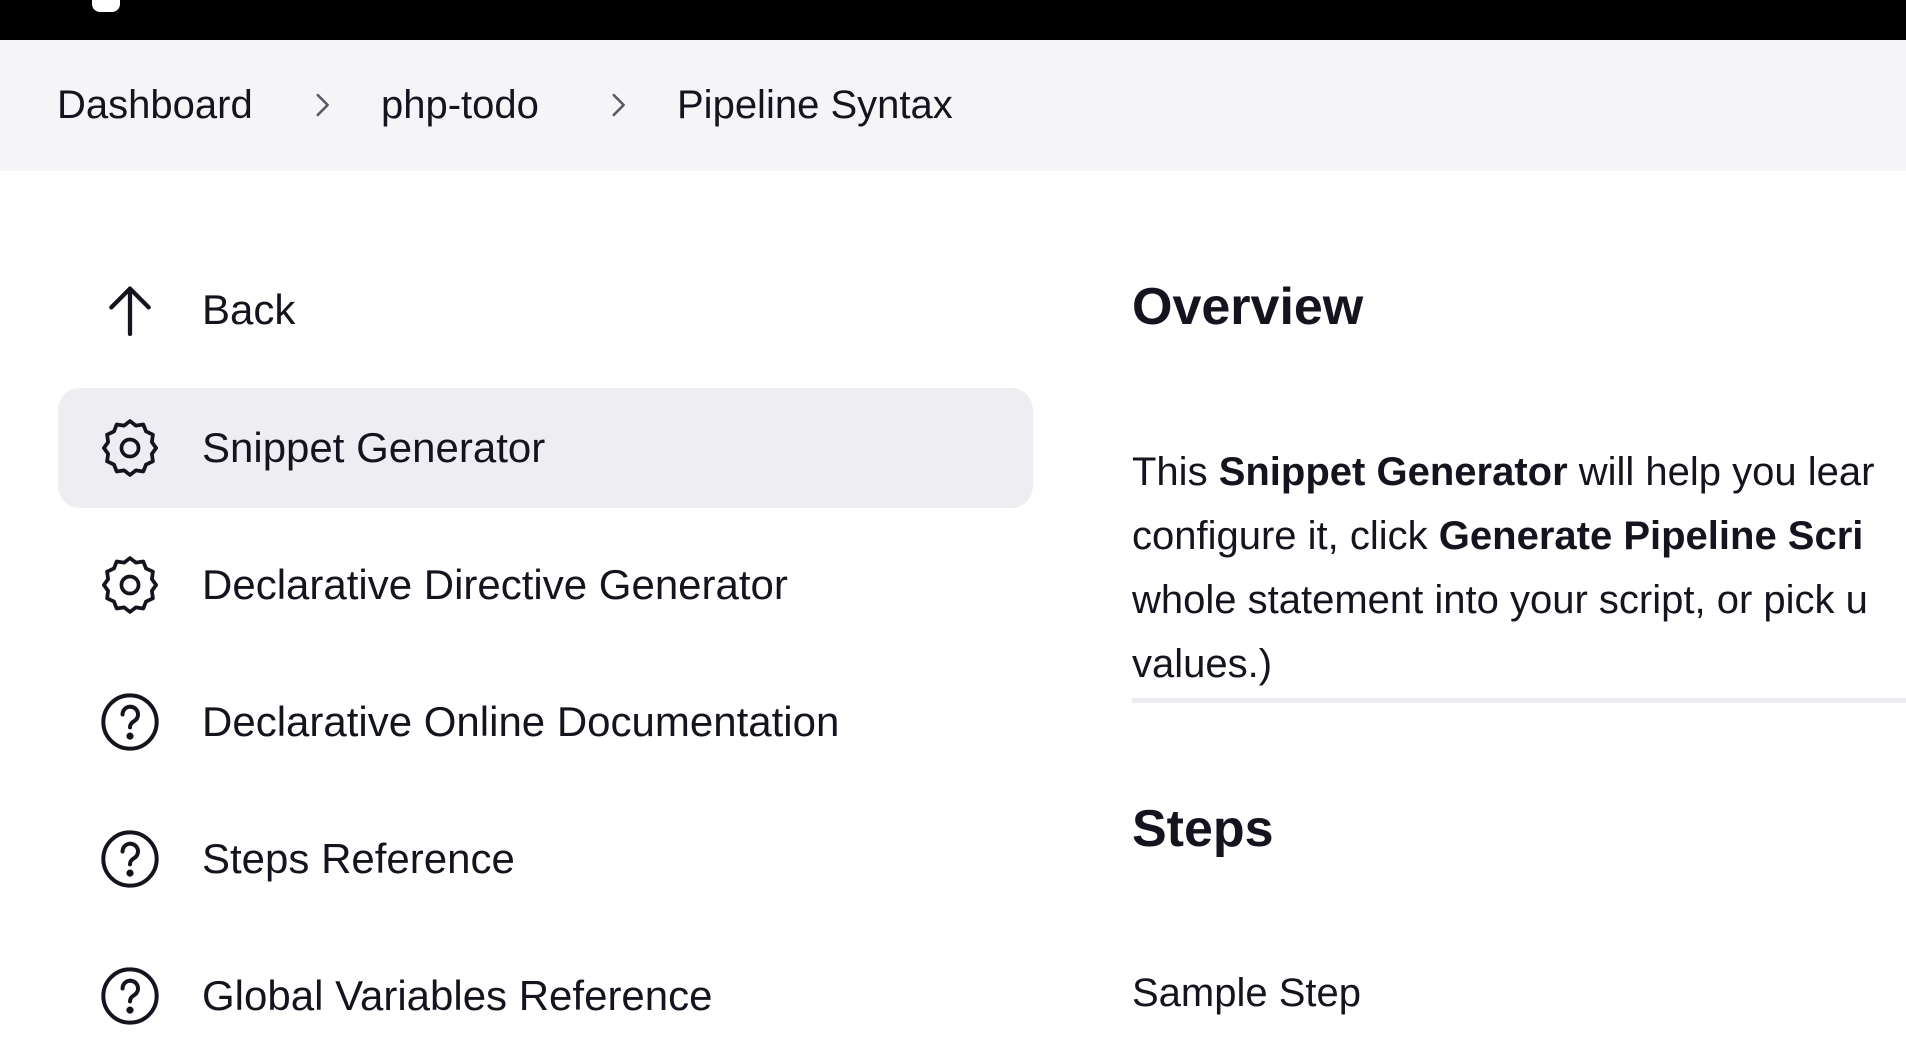 This screenshot has height=1056, width=1906. I want to click on sidebar-item-global-variables-reference: Global Variables Reference, so click(545, 996).